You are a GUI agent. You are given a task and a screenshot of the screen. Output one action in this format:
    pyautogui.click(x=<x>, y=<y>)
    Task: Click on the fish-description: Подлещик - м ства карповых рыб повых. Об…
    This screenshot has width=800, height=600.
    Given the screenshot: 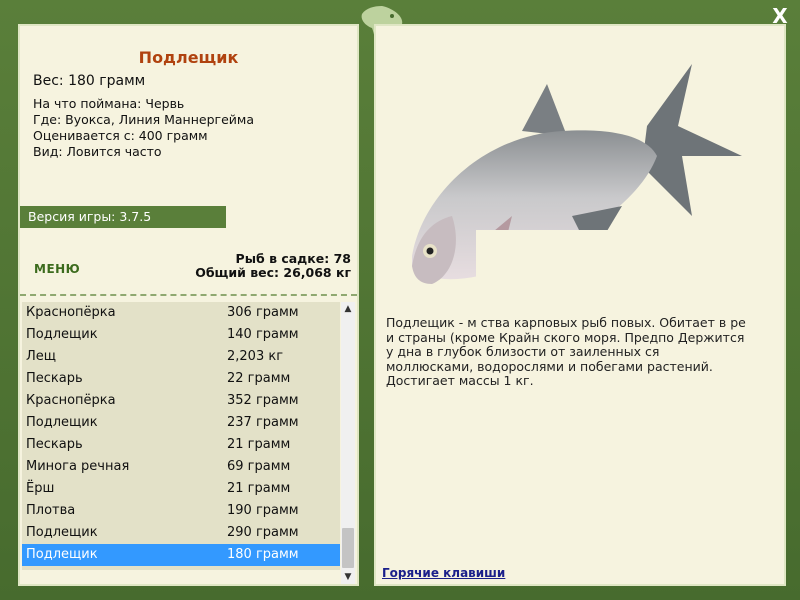 What is the action you would take?
    pyautogui.click(x=566, y=351)
    